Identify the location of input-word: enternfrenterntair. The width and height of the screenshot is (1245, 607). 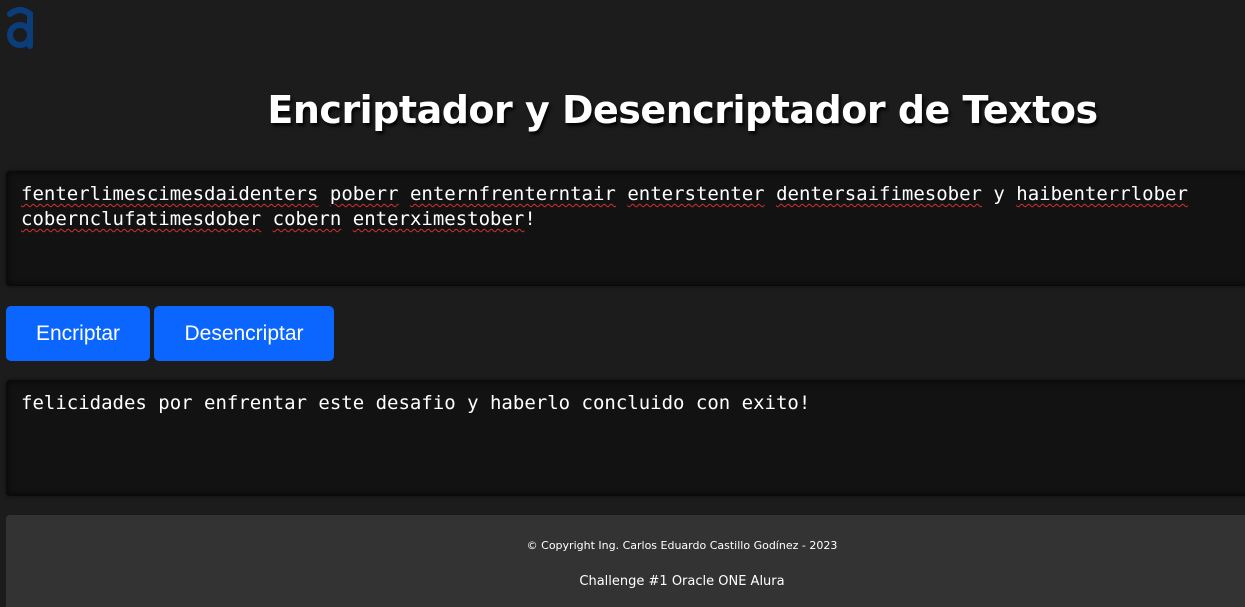
(512, 194).